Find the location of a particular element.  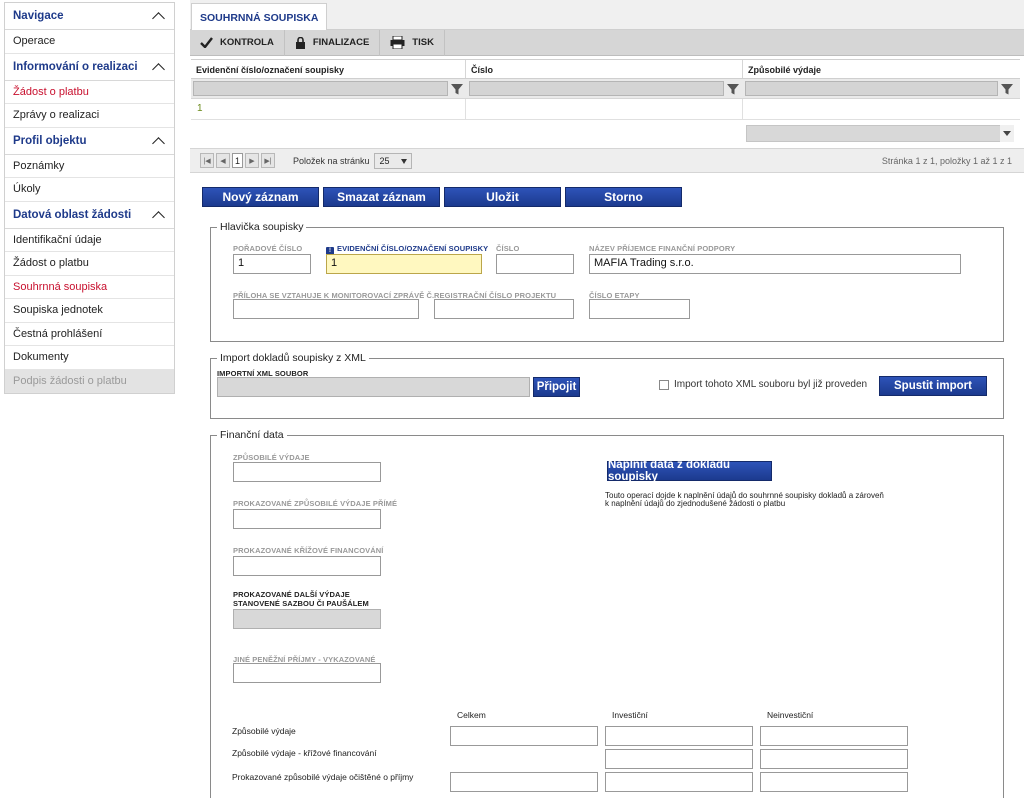

prev-page-icon: ◀ is located at coordinates (223, 160).